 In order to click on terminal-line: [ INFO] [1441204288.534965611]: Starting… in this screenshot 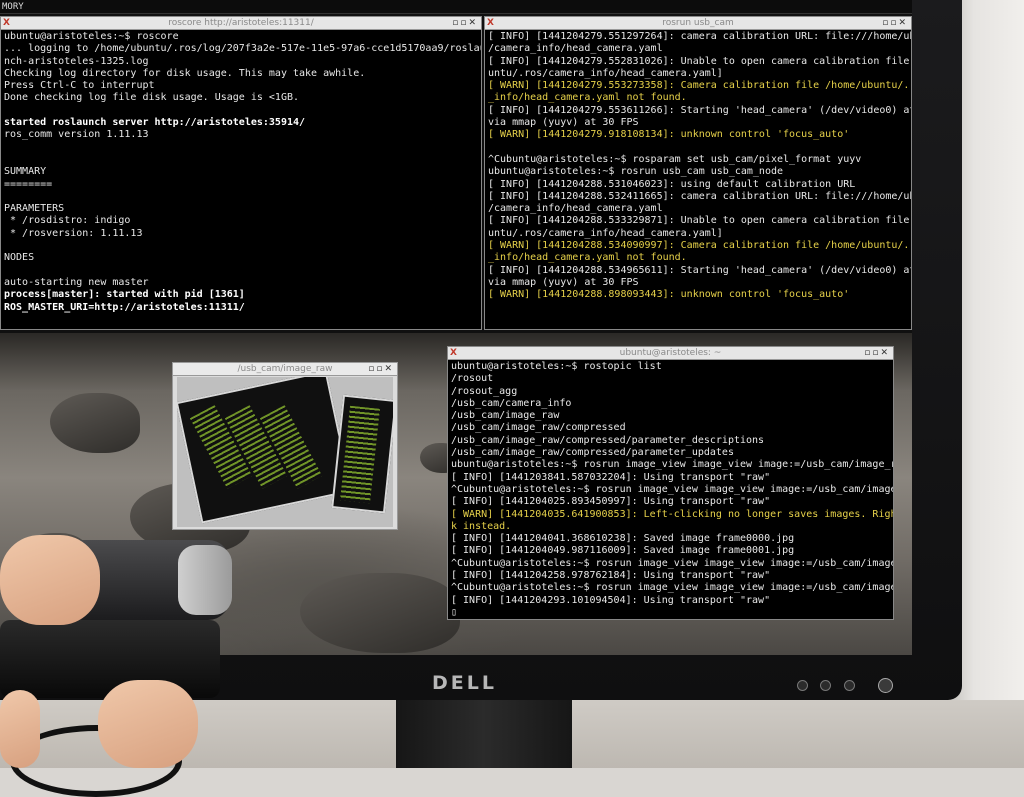, I will do `click(700, 270)`.